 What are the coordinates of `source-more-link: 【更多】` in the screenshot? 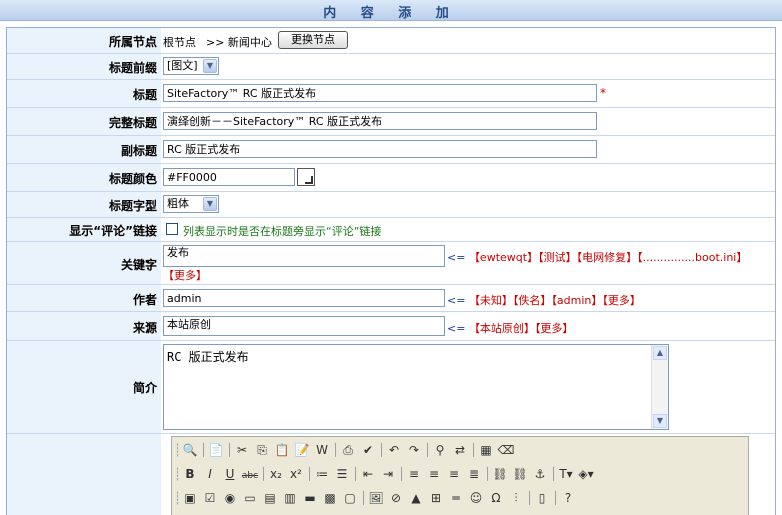 It's located at (554, 328).